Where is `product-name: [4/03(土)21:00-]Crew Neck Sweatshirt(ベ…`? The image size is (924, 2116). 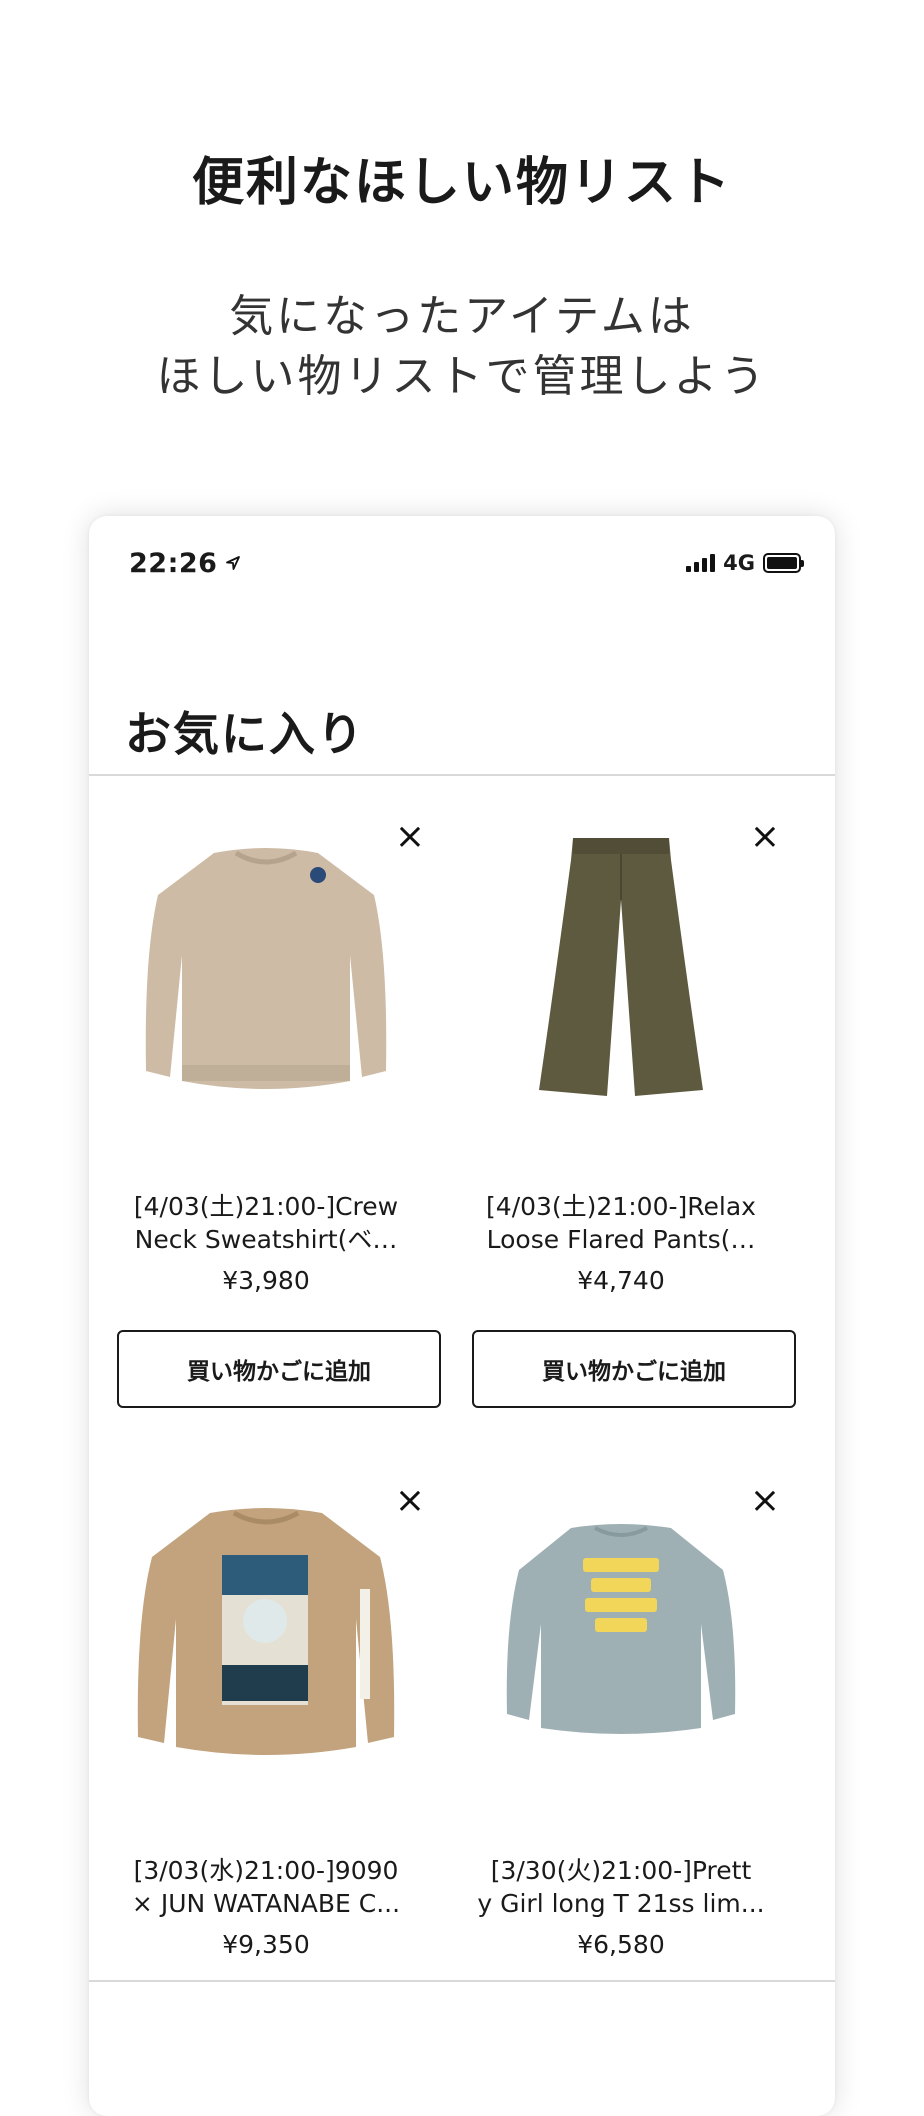 product-name: [4/03(土)21:00-]Crew Neck Sweatshirt(ベ… is located at coordinates (266, 1223).